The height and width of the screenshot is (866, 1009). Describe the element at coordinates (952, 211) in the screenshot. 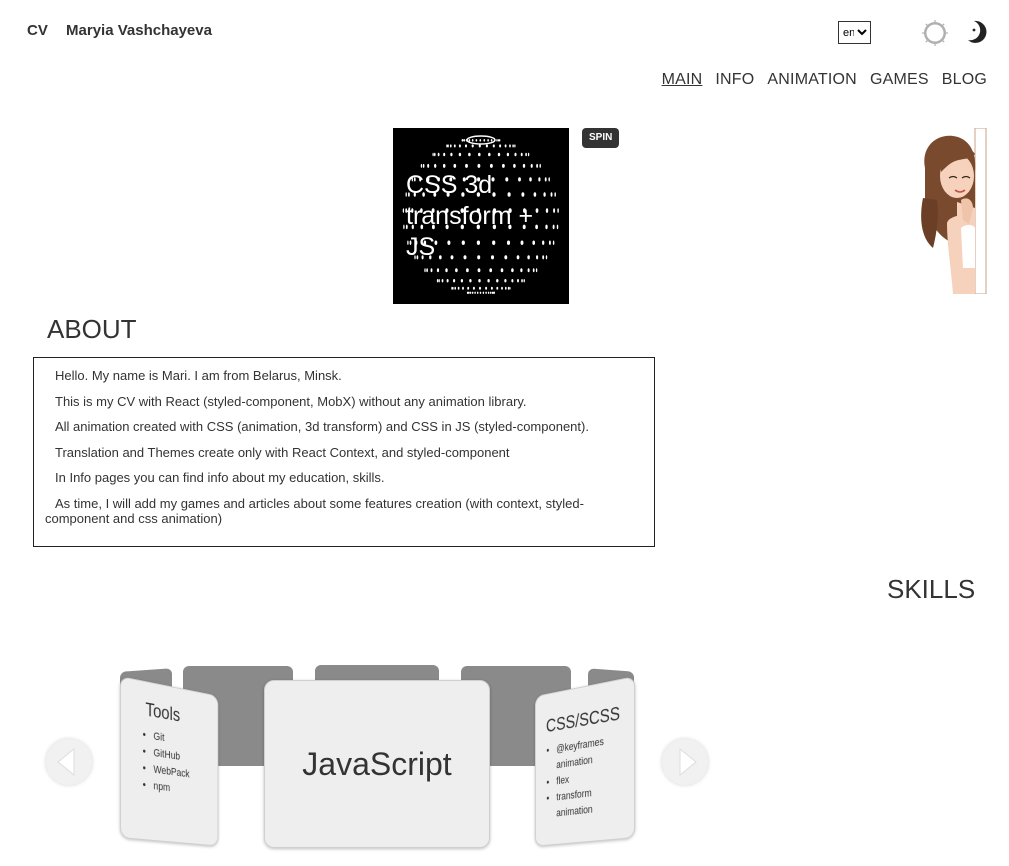

I see `girl-illustration` at that location.